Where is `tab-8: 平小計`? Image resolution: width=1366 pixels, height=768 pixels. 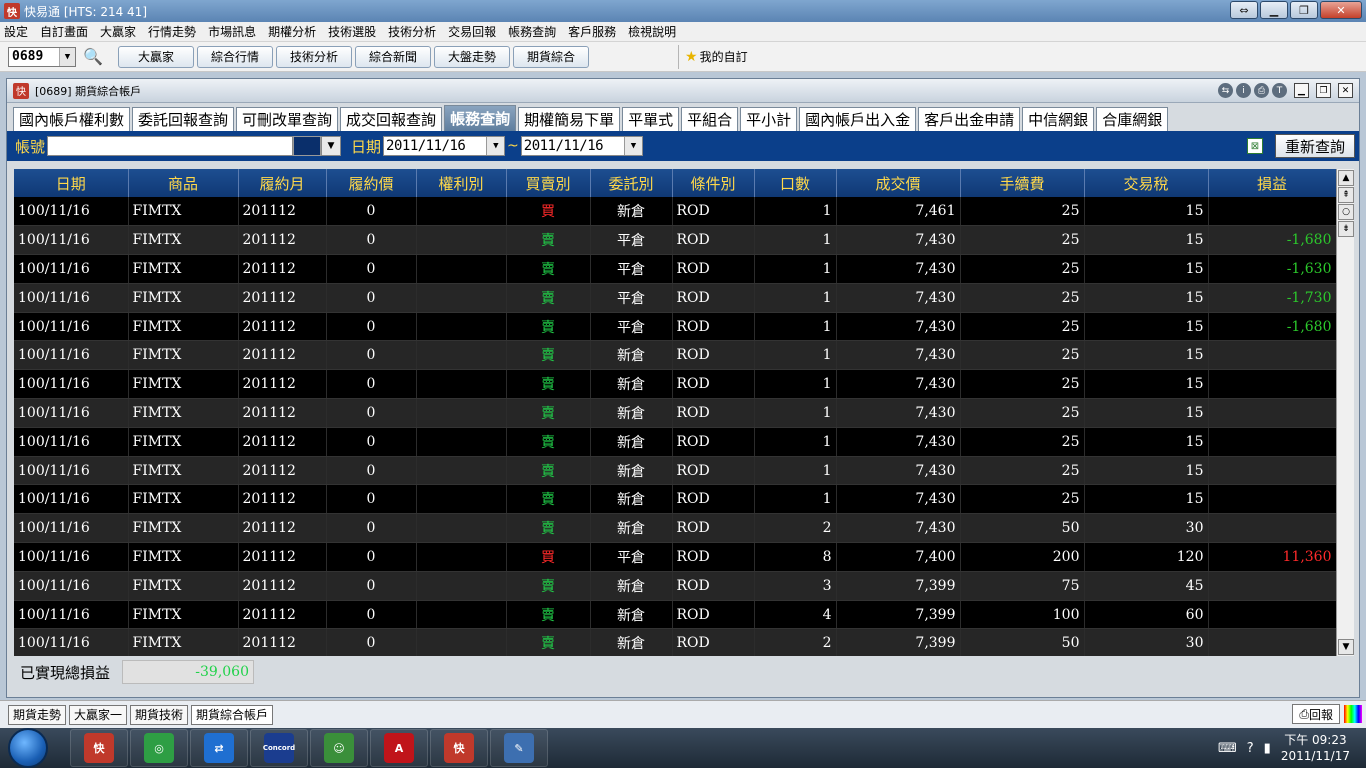 tab-8: 平小計 is located at coordinates (769, 119).